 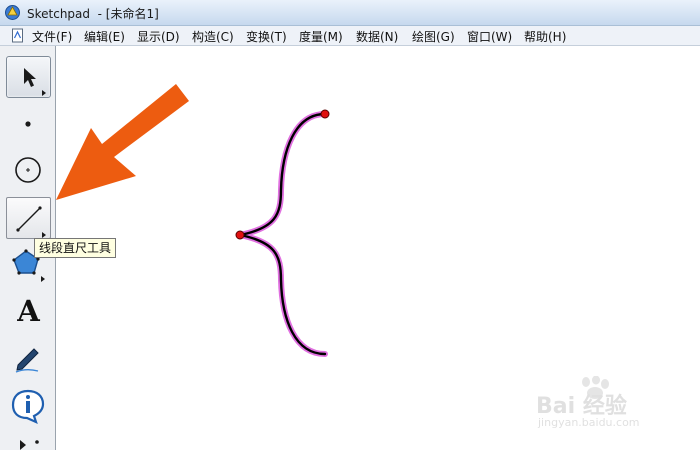 What do you see at coordinates (589, 422) in the screenshot?
I see `watermark-url: jingyan.baidu.com` at bounding box center [589, 422].